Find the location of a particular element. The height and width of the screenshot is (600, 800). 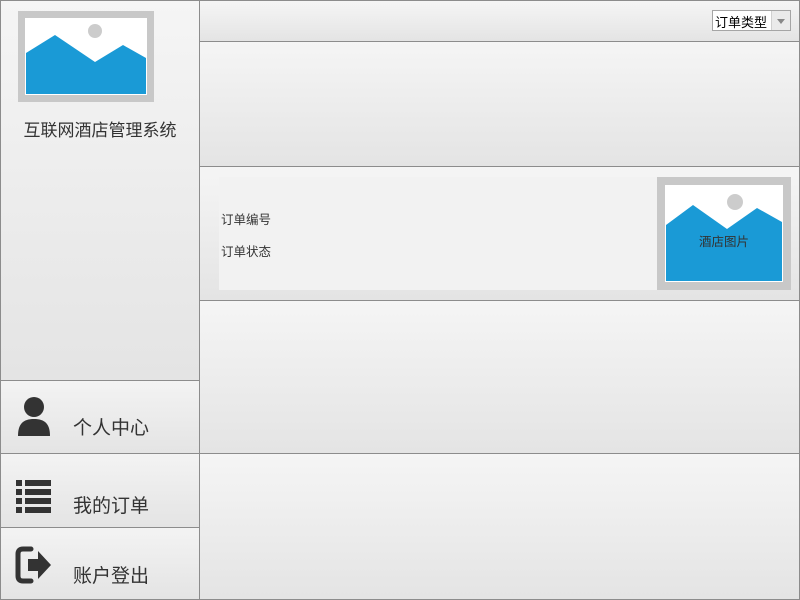

top-bar is located at coordinates (499, 21).